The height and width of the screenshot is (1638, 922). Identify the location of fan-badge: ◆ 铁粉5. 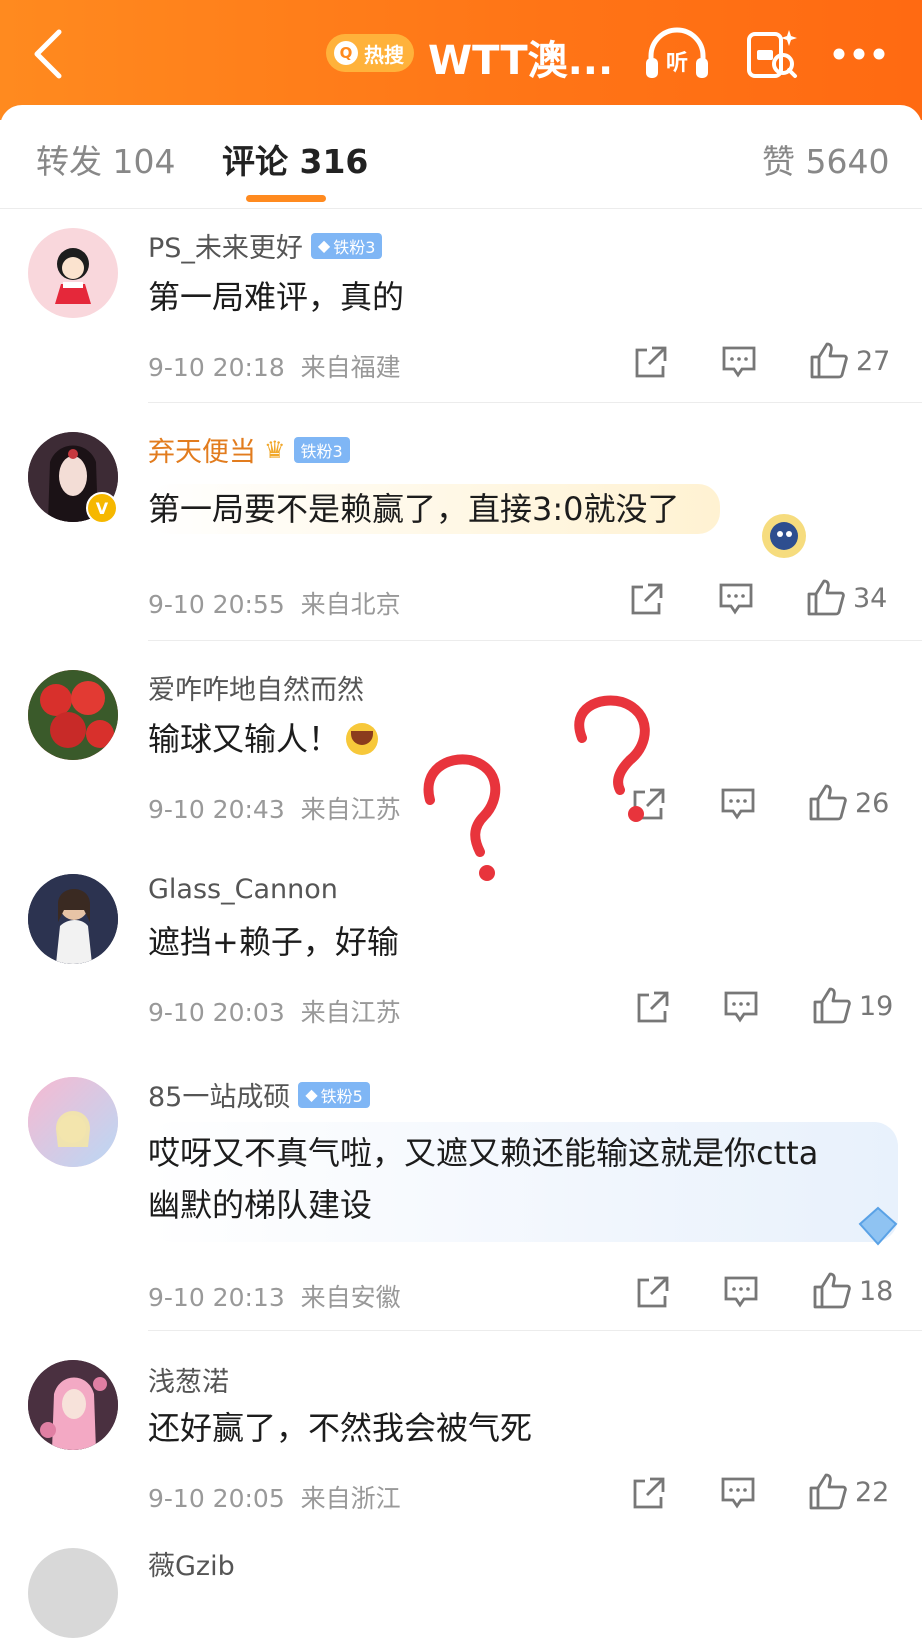
(334, 1094).